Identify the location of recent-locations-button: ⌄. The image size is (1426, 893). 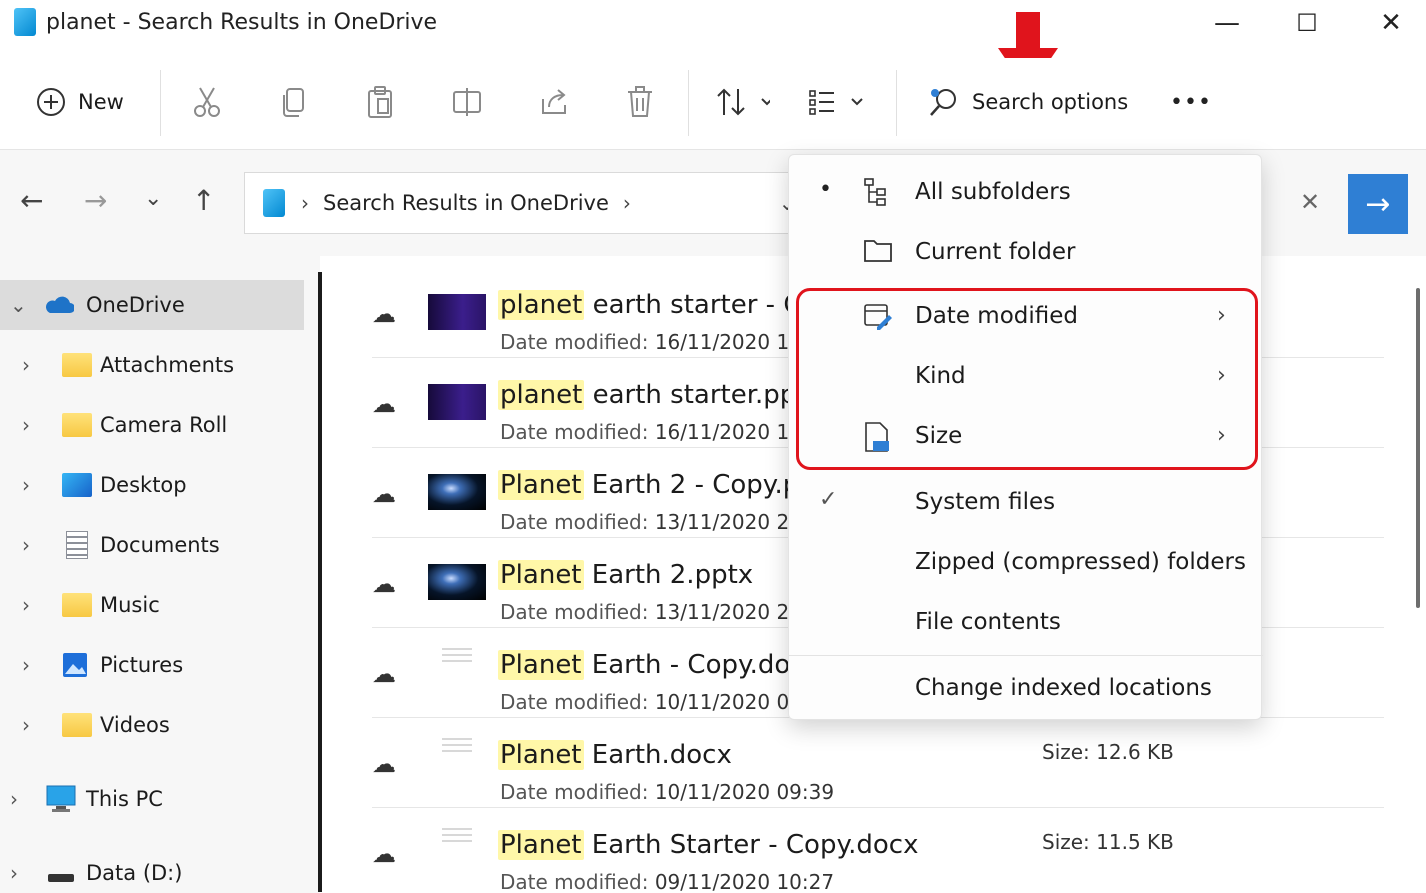
(153, 198).